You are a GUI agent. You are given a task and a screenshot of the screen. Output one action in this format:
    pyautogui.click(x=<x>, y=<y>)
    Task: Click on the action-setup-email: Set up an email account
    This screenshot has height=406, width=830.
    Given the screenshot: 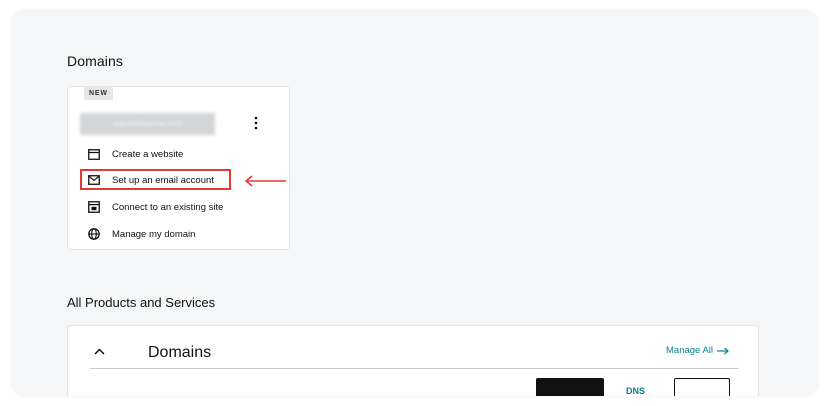 What is the action you would take?
    pyautogui.click(x=147, y=180)
    